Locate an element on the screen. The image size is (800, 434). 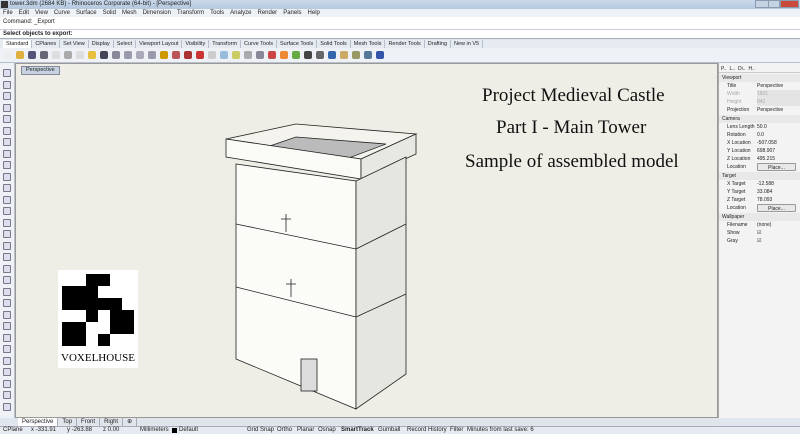
add-viewport-tab-button: ⊕ is located at coordinates (130, 422).